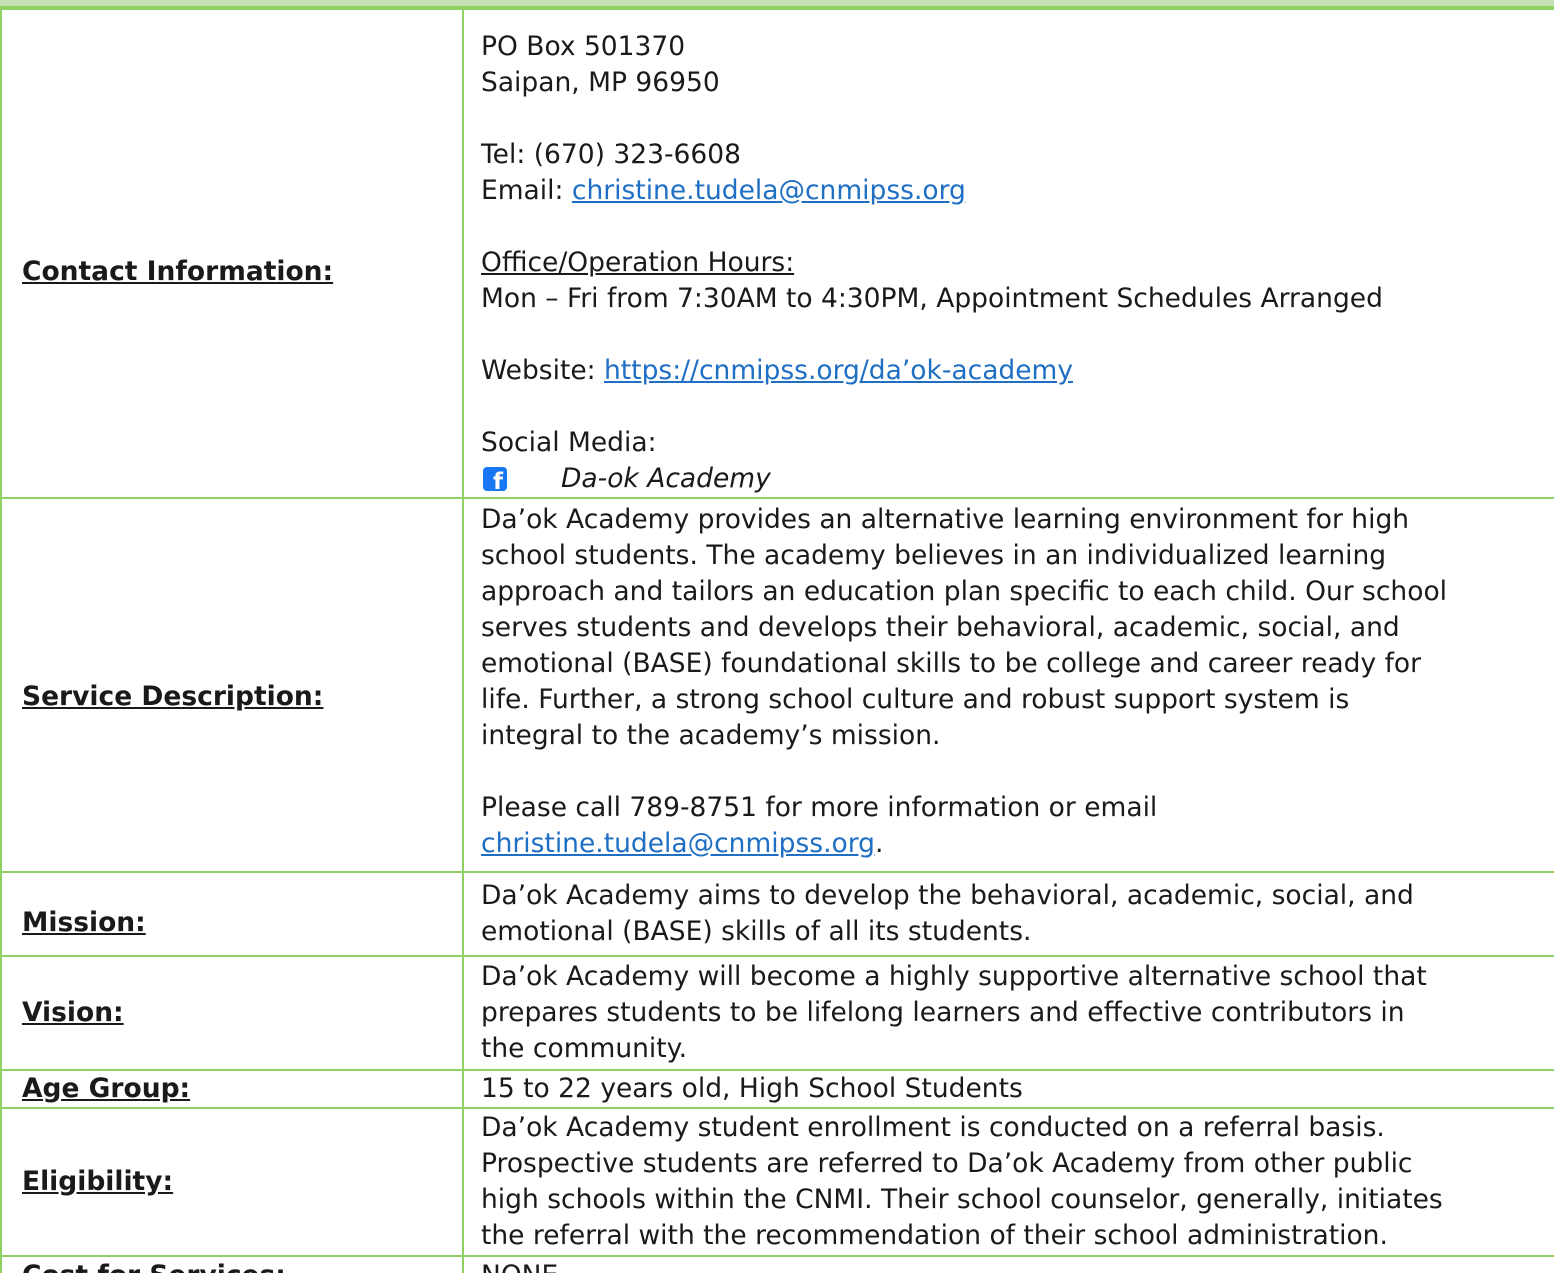 The image size is (1554, 1273). What do you see at coordinates (1016, 479) in the screenshot?
I see `facebook-row: f Da-ok Academy` at bounding box center [1016, 479].